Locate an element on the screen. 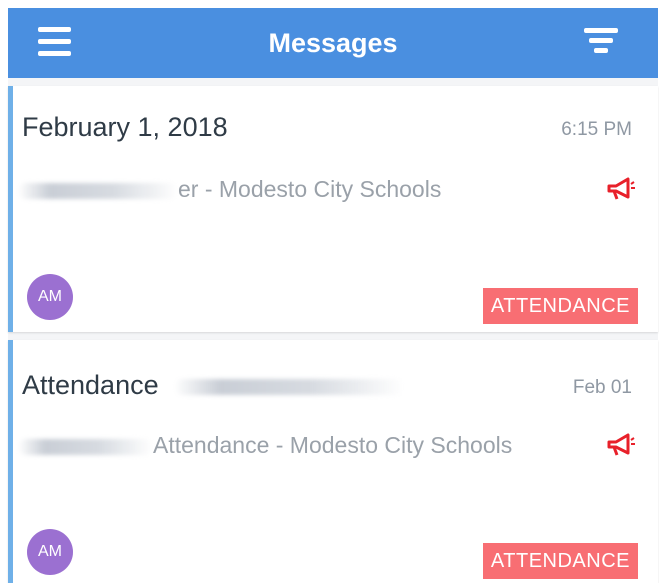 The height and width of the screenshot is (583, 659). message-title-text: Attendance is located at coordinates (90, 385).